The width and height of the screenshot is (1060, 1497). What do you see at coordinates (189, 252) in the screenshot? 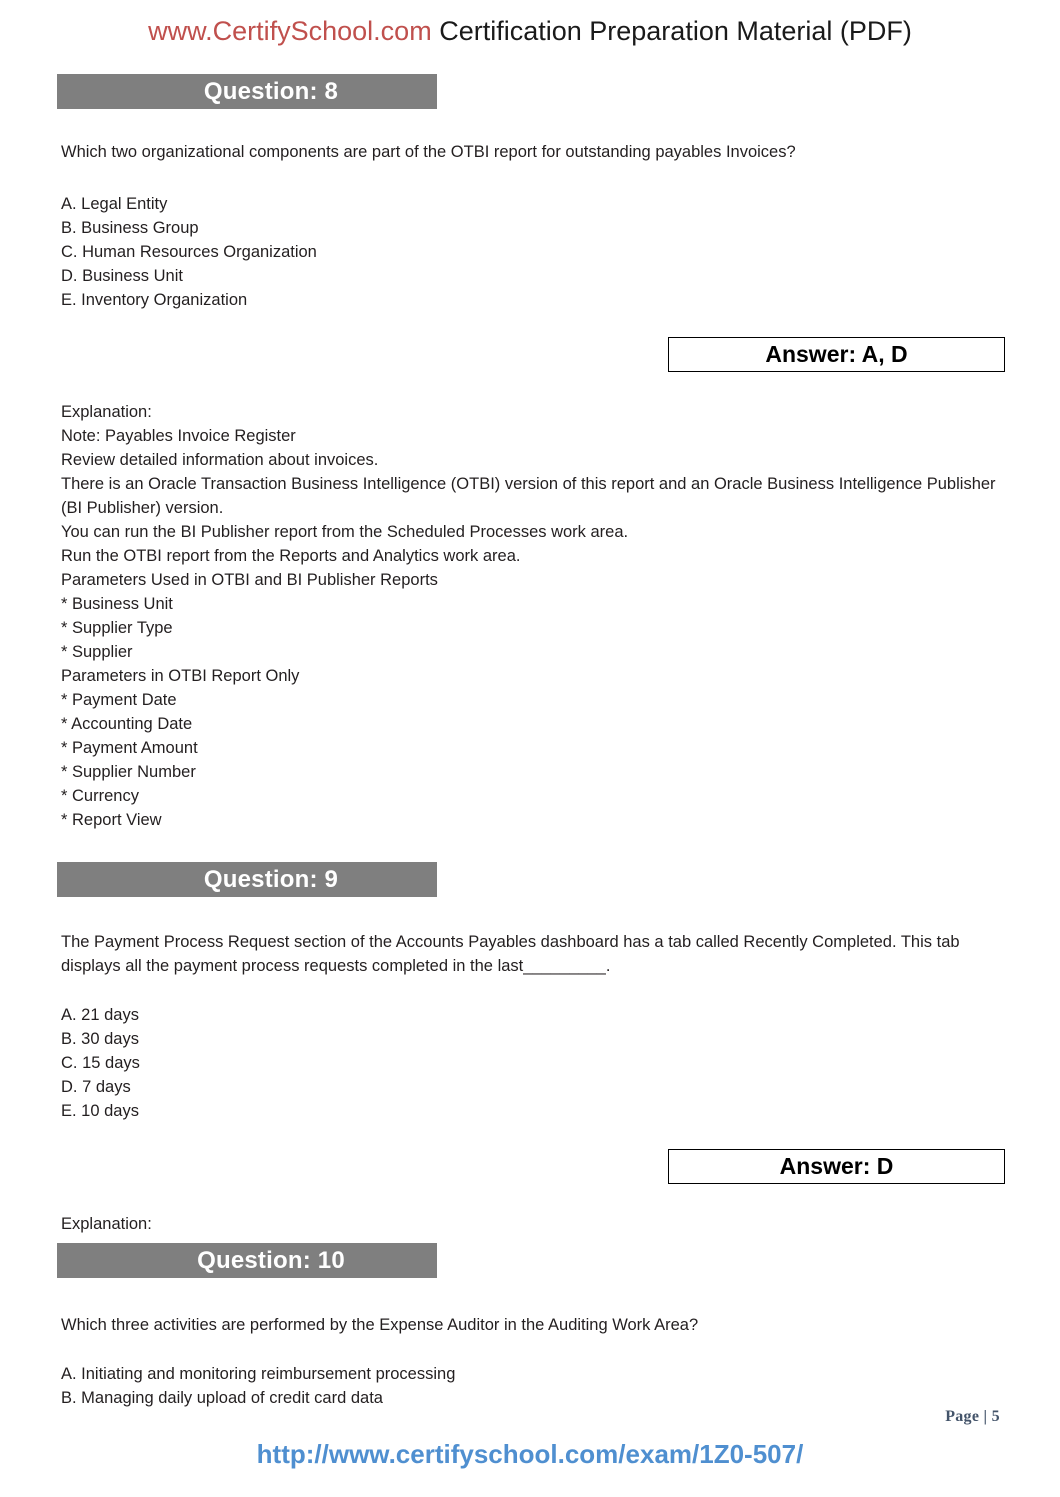
I see `option-8-c: C. Human Resources Organization` at bounding box center [189, 252].